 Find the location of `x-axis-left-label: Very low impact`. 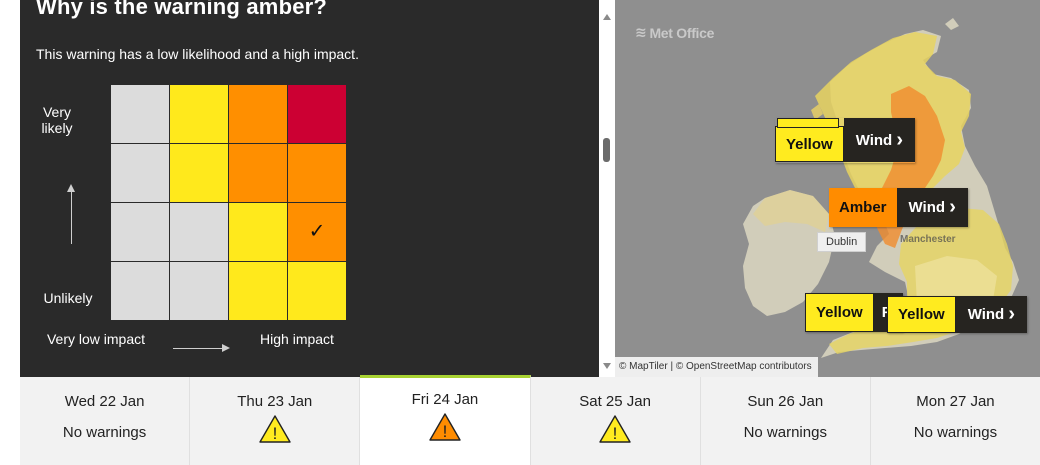

x-axis-left-label: Very low impact is located at coordinates (96, 339).